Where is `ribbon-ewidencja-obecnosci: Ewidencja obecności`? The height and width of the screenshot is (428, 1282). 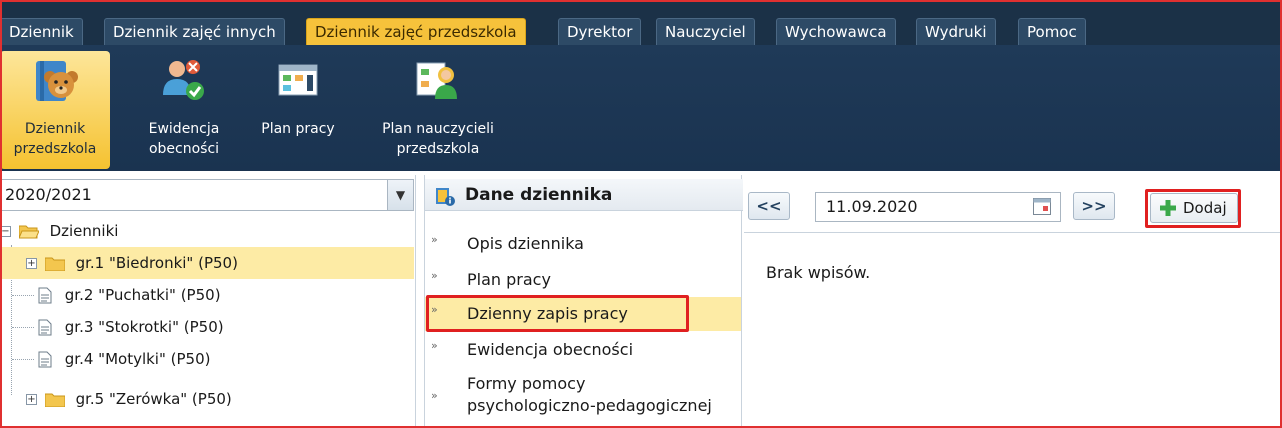 ribbon-ewidencja-obecnosci: Ewidencja obecności is located at coordinates (184, 110).